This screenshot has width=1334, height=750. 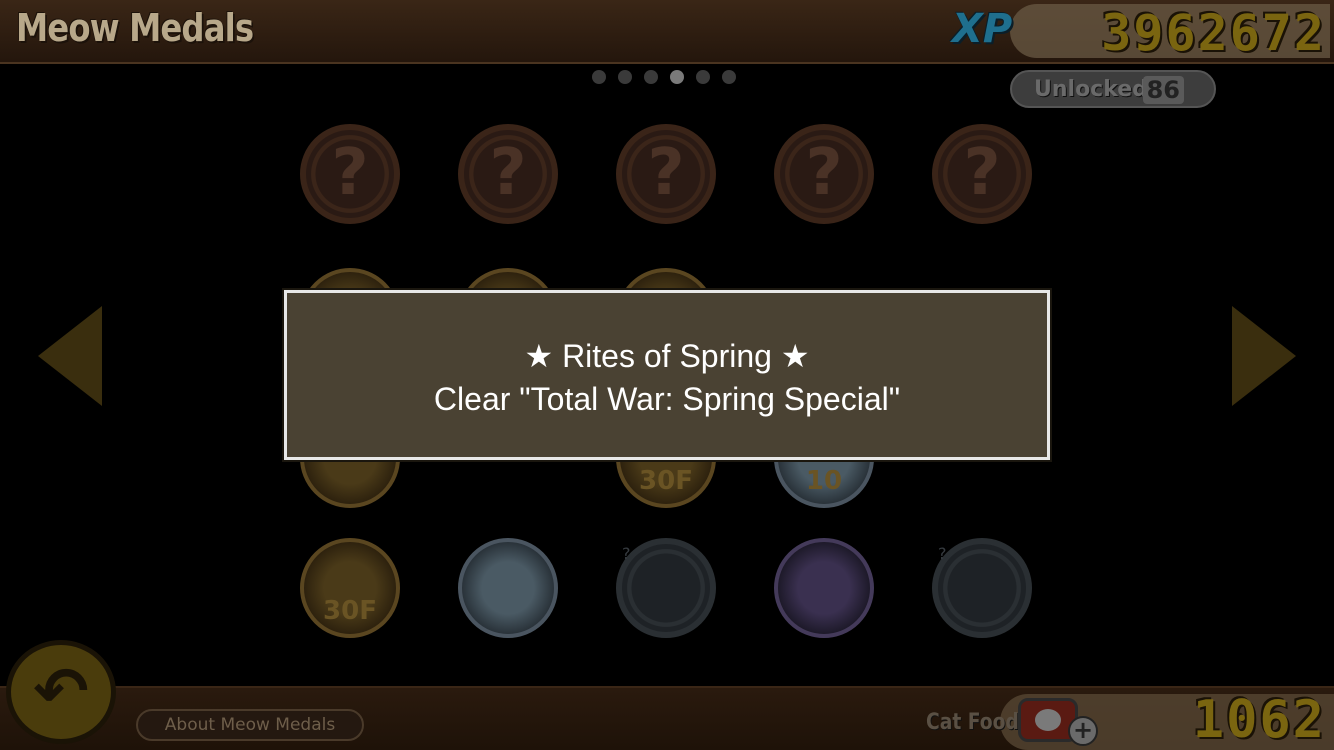 What do you see at coordinates (667, 399) in the screenshot?
I see `medal-description: Clear "Total War: Spring Special"` at bounding box center [667, 399].